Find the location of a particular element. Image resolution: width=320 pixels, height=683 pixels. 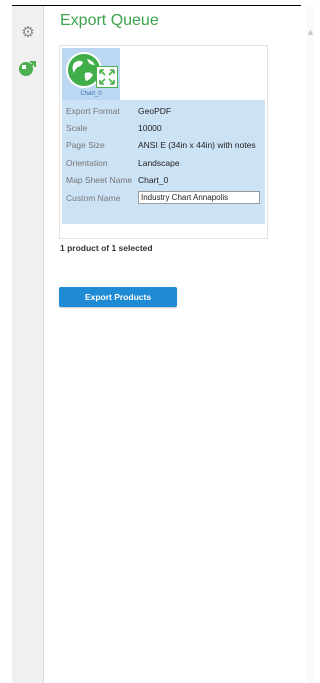

property-row-custom-name: Custom Name is located at coordinates (163, 197).